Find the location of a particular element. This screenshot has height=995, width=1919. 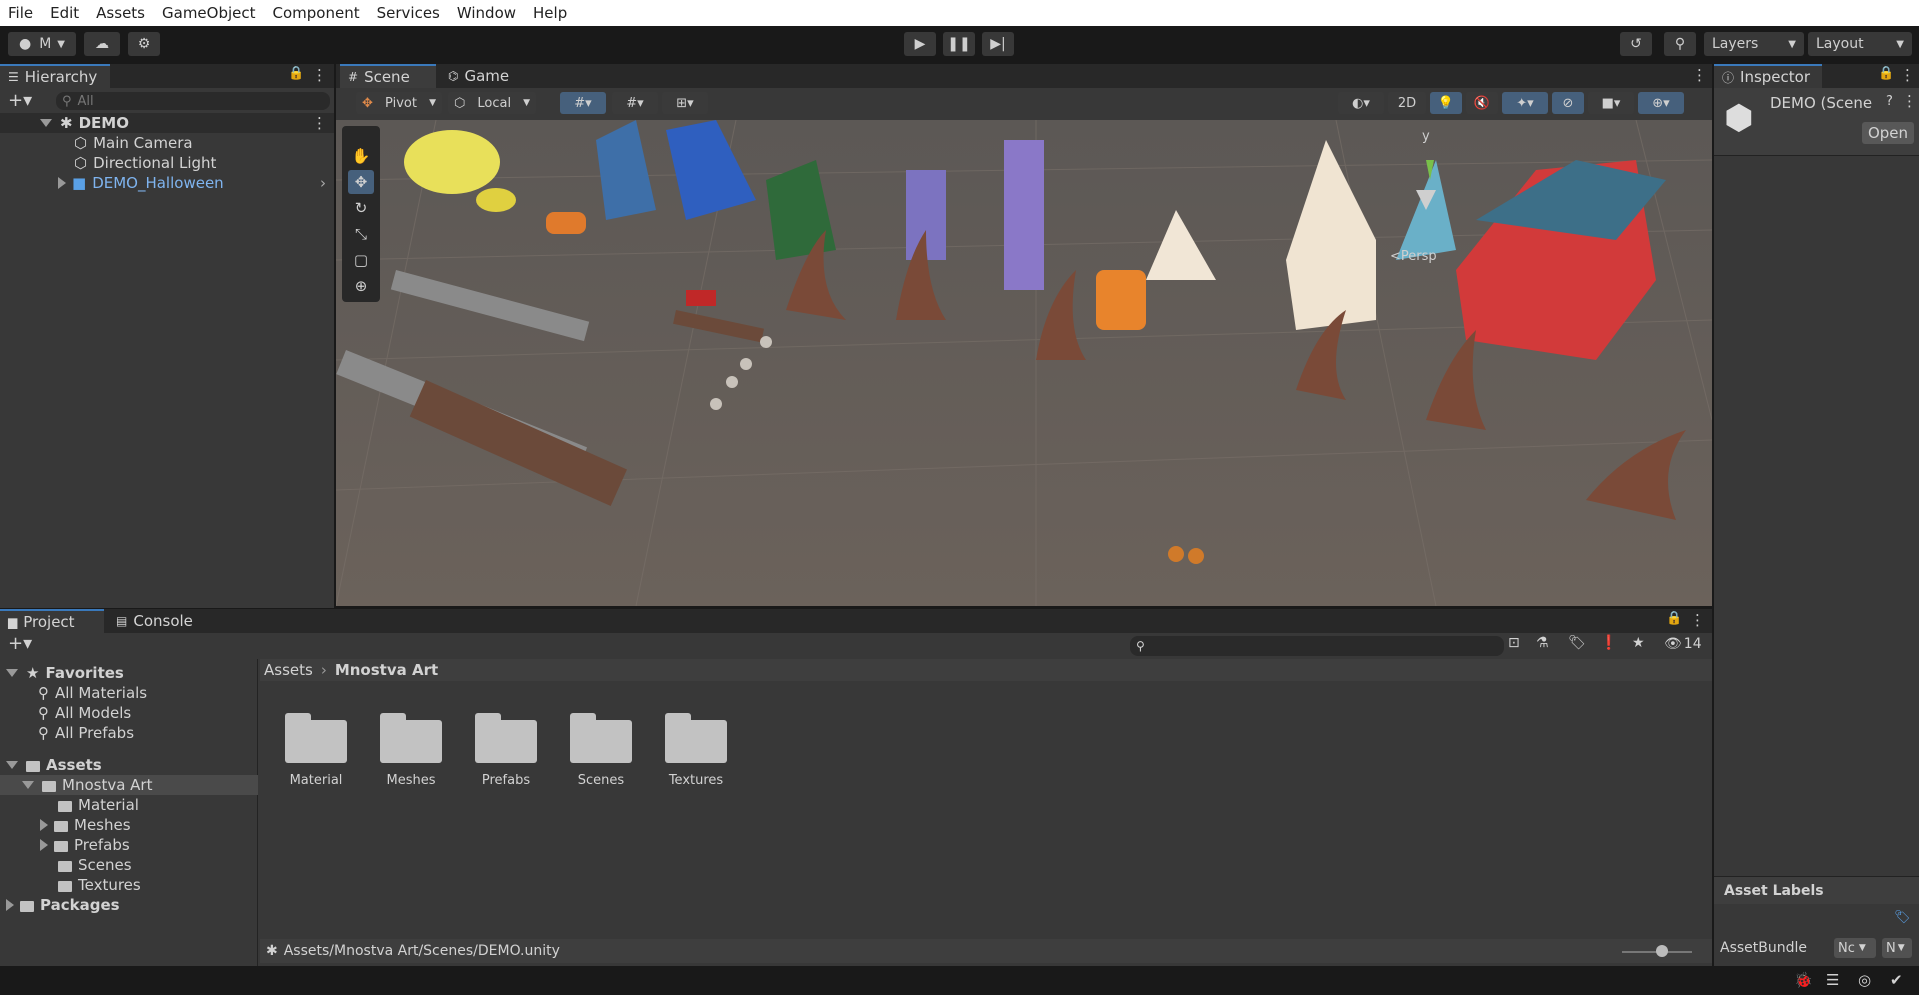

menu-window: Window is located at coordinates (486, 13).